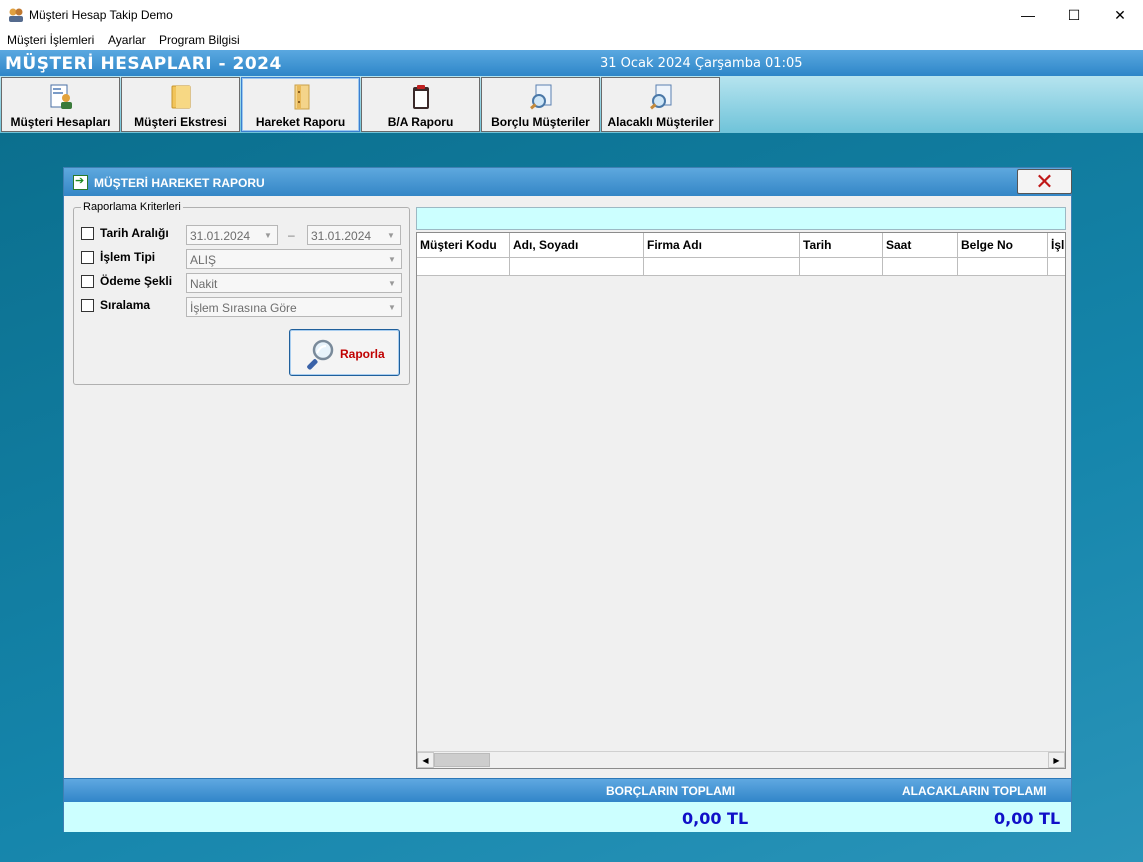 Image resolution: width=1143 pixels, height=862 pixels. Describe the element at coordinates (715, 818) in the screenshot. I see `debt-total-value: 0,00 TL` at that location.